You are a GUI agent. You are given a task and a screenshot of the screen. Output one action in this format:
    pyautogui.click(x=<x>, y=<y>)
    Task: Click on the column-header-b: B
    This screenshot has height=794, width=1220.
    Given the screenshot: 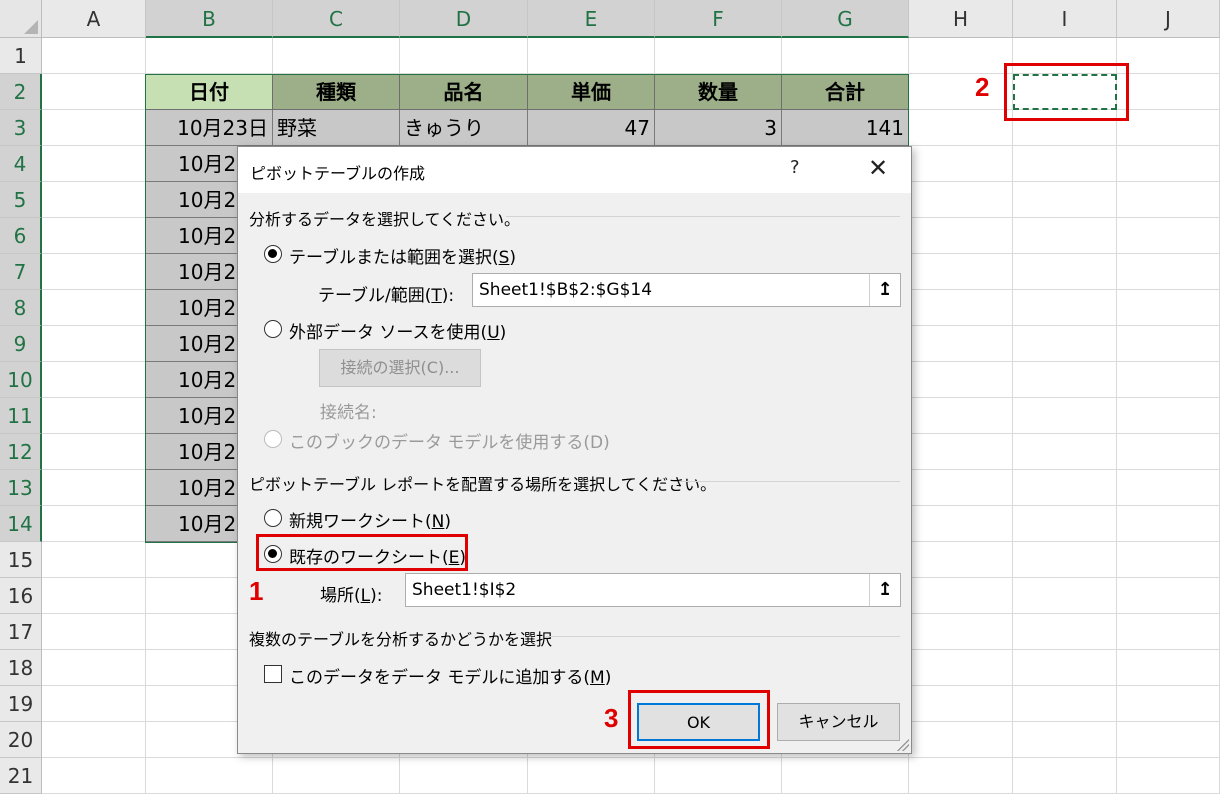 What is the action you would take?
    pyautogui.click(x=209, y=19)
    